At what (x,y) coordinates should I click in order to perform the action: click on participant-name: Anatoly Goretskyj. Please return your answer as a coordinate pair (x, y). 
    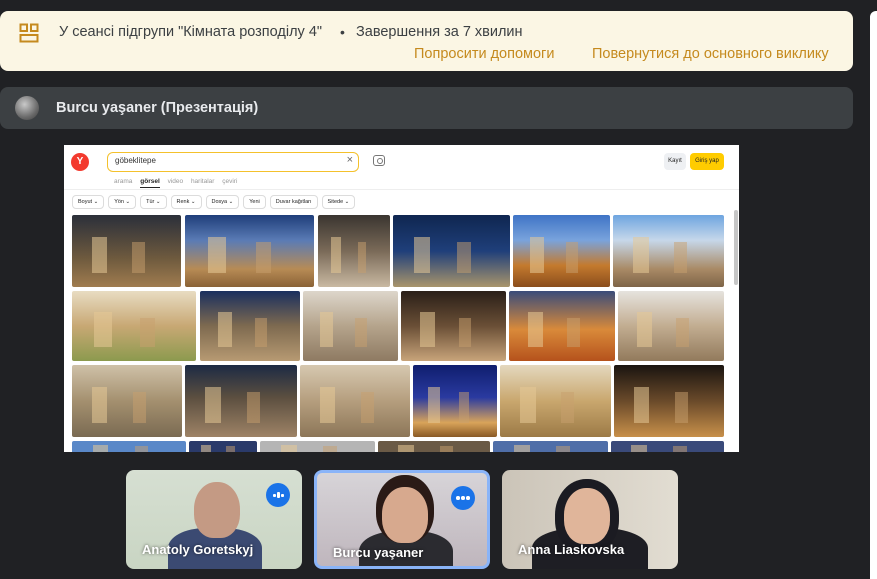
    Looking at the image, I should click on (198, 549).